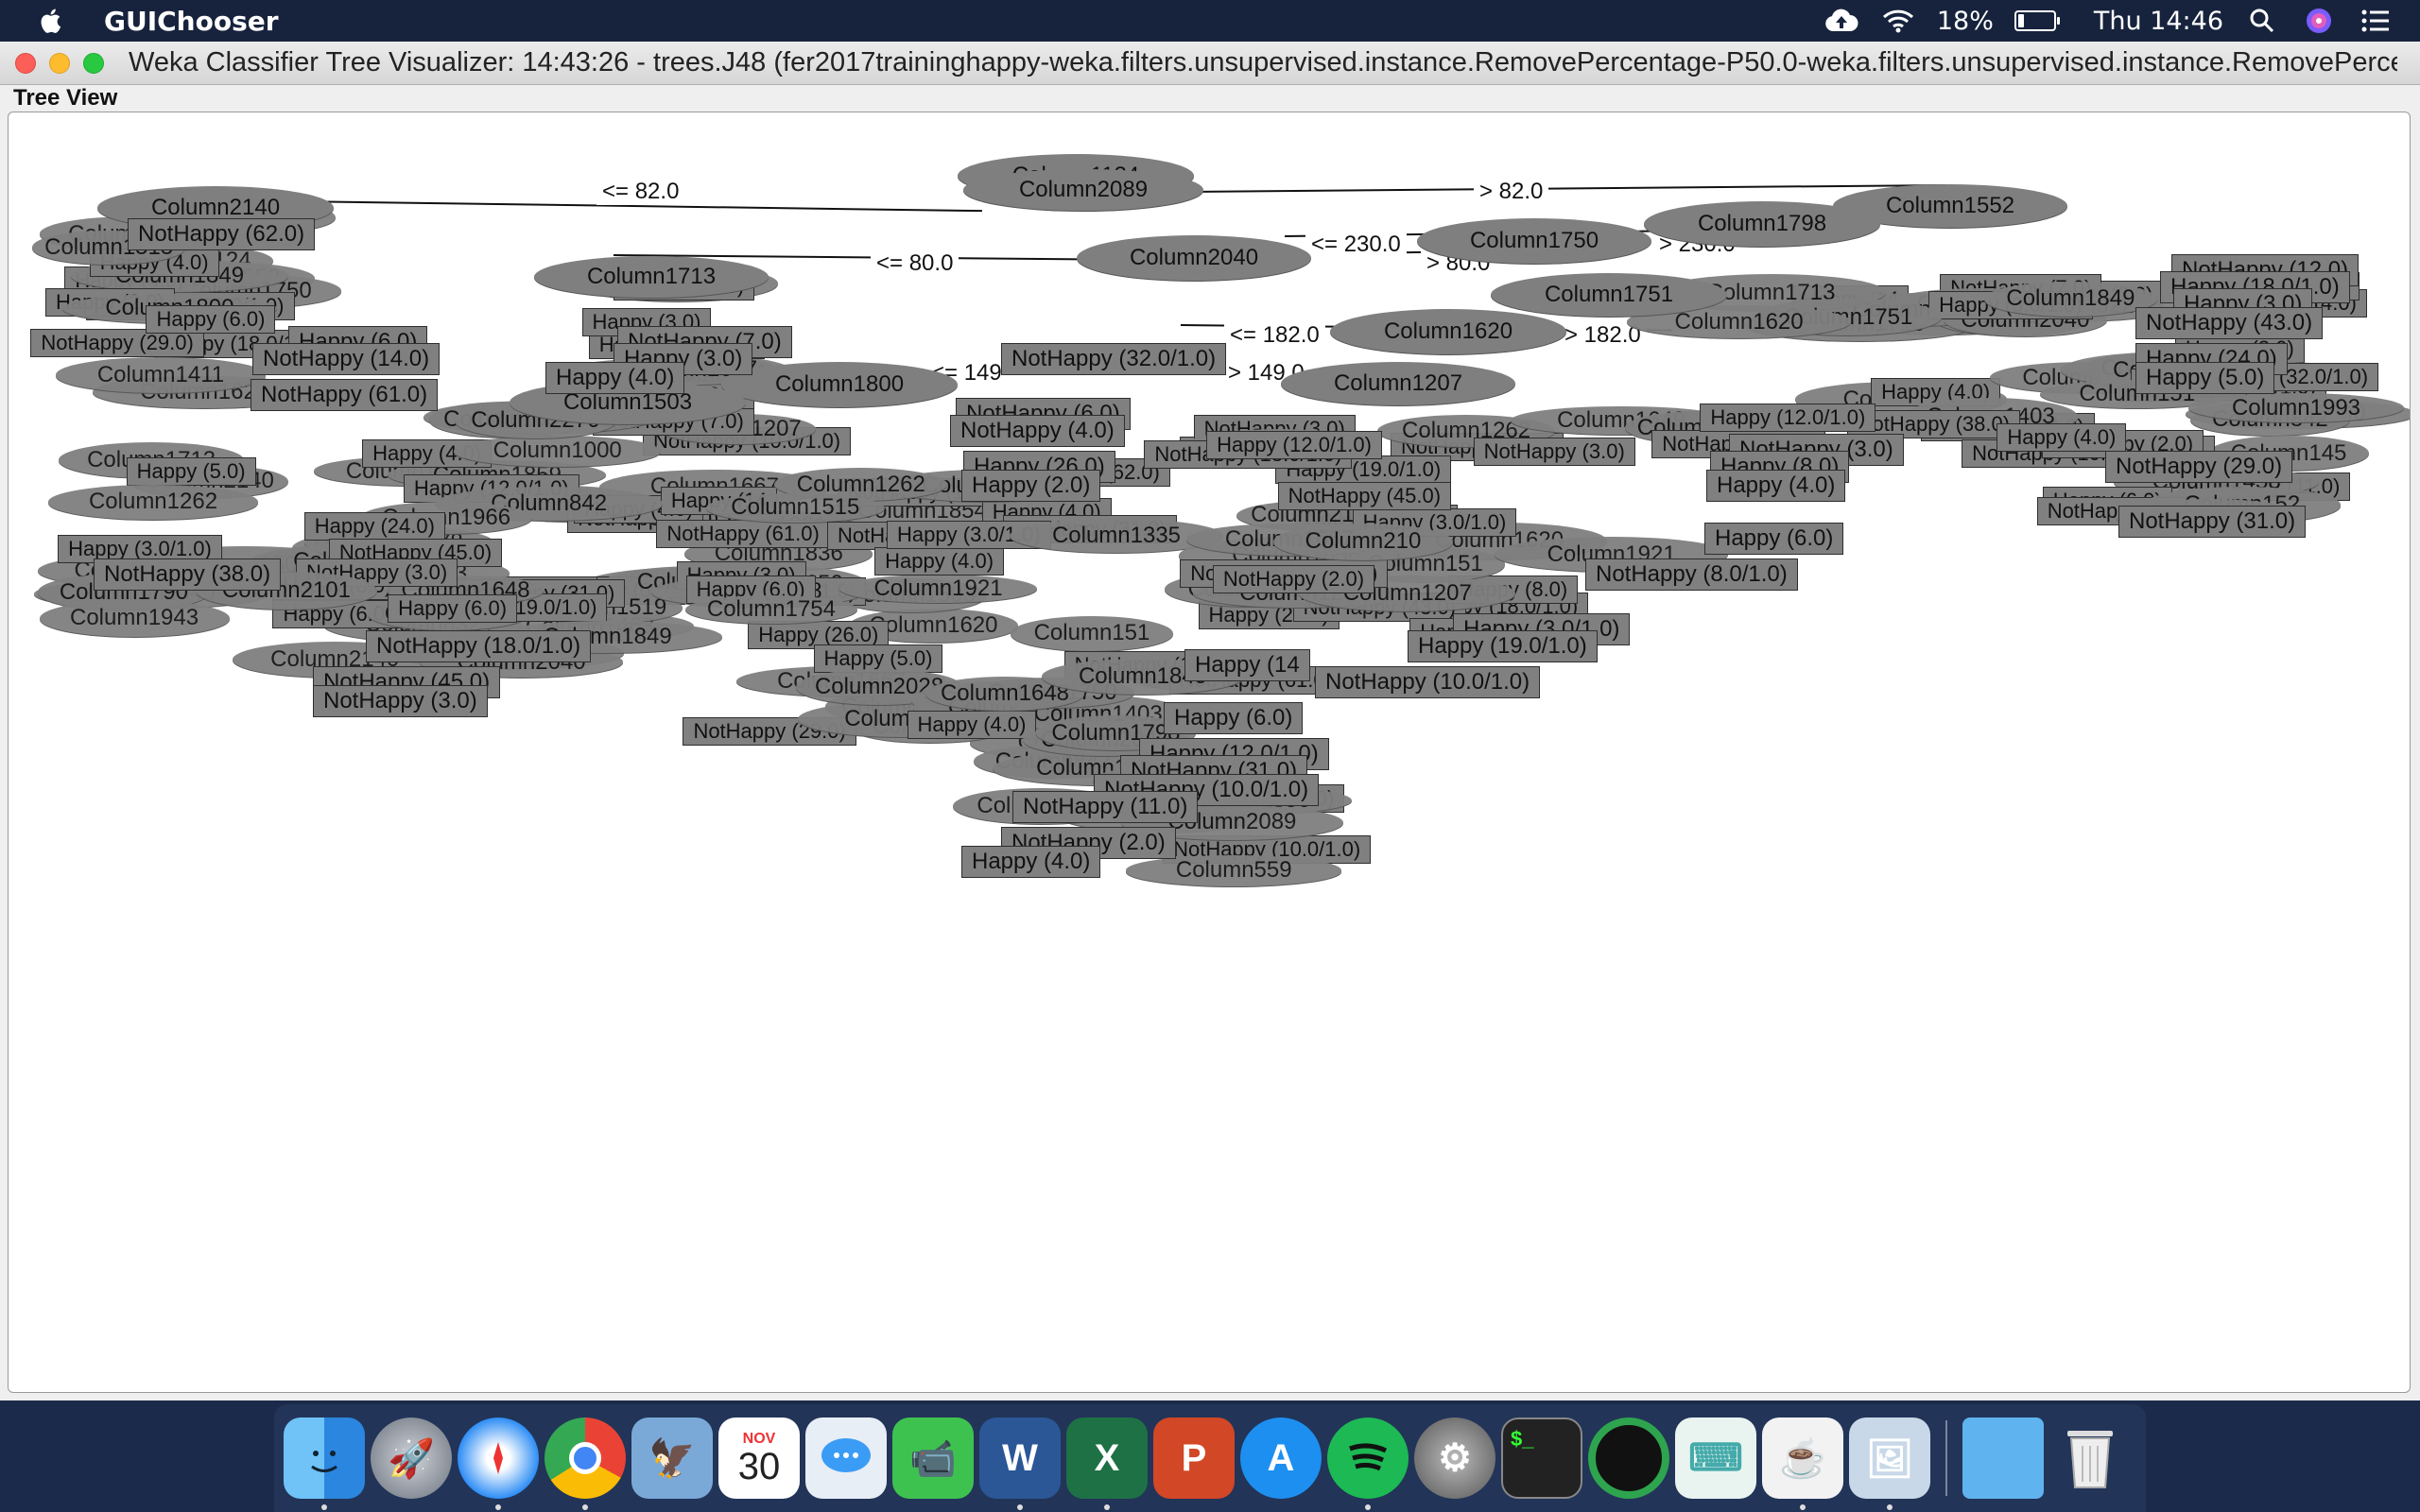 The width and height of the screenshot is (2420, 1512). Describe the element at coordinates (498, 1464) in the screenshot. I see `safari-icon` at that location.